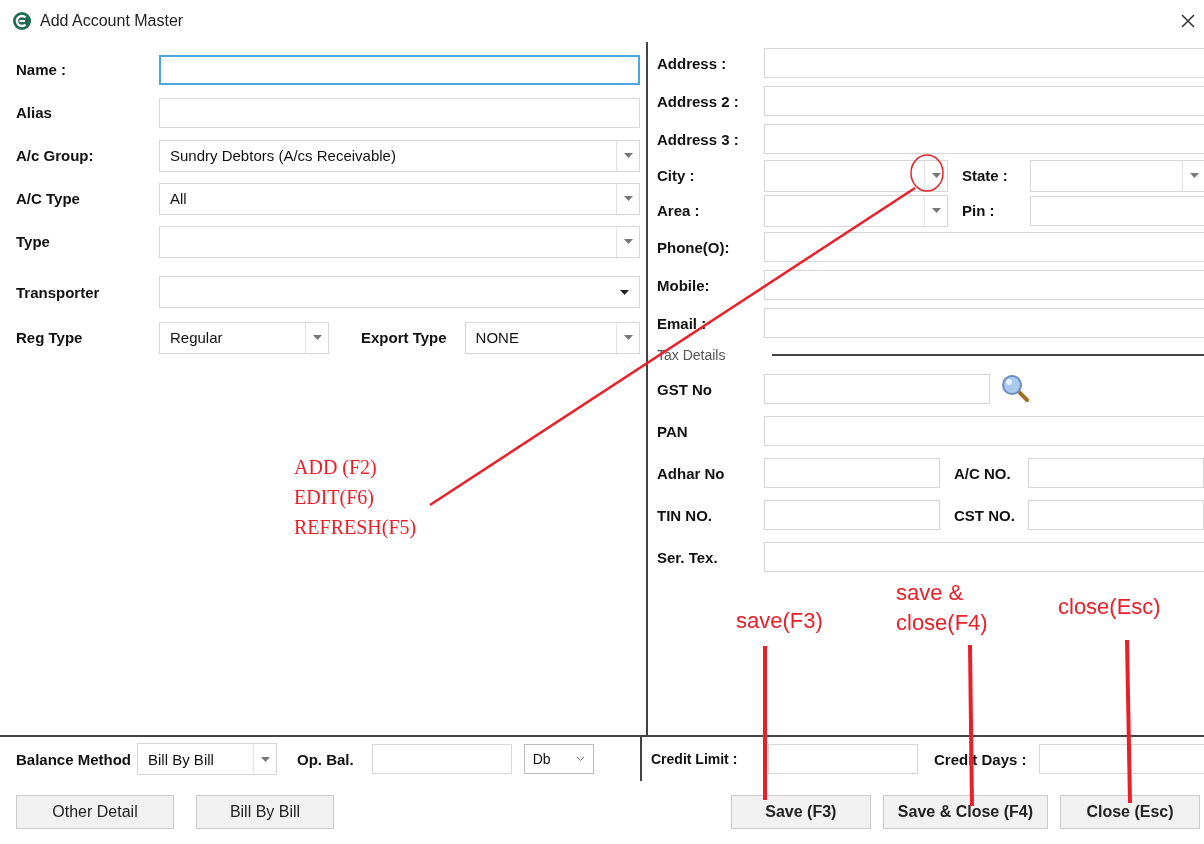 This screenshot has height=844, width=1204. What do you see at coordinates (673, 431) in the screenshot?
I see `field-label: PAN` at bounding box center [673, 431].